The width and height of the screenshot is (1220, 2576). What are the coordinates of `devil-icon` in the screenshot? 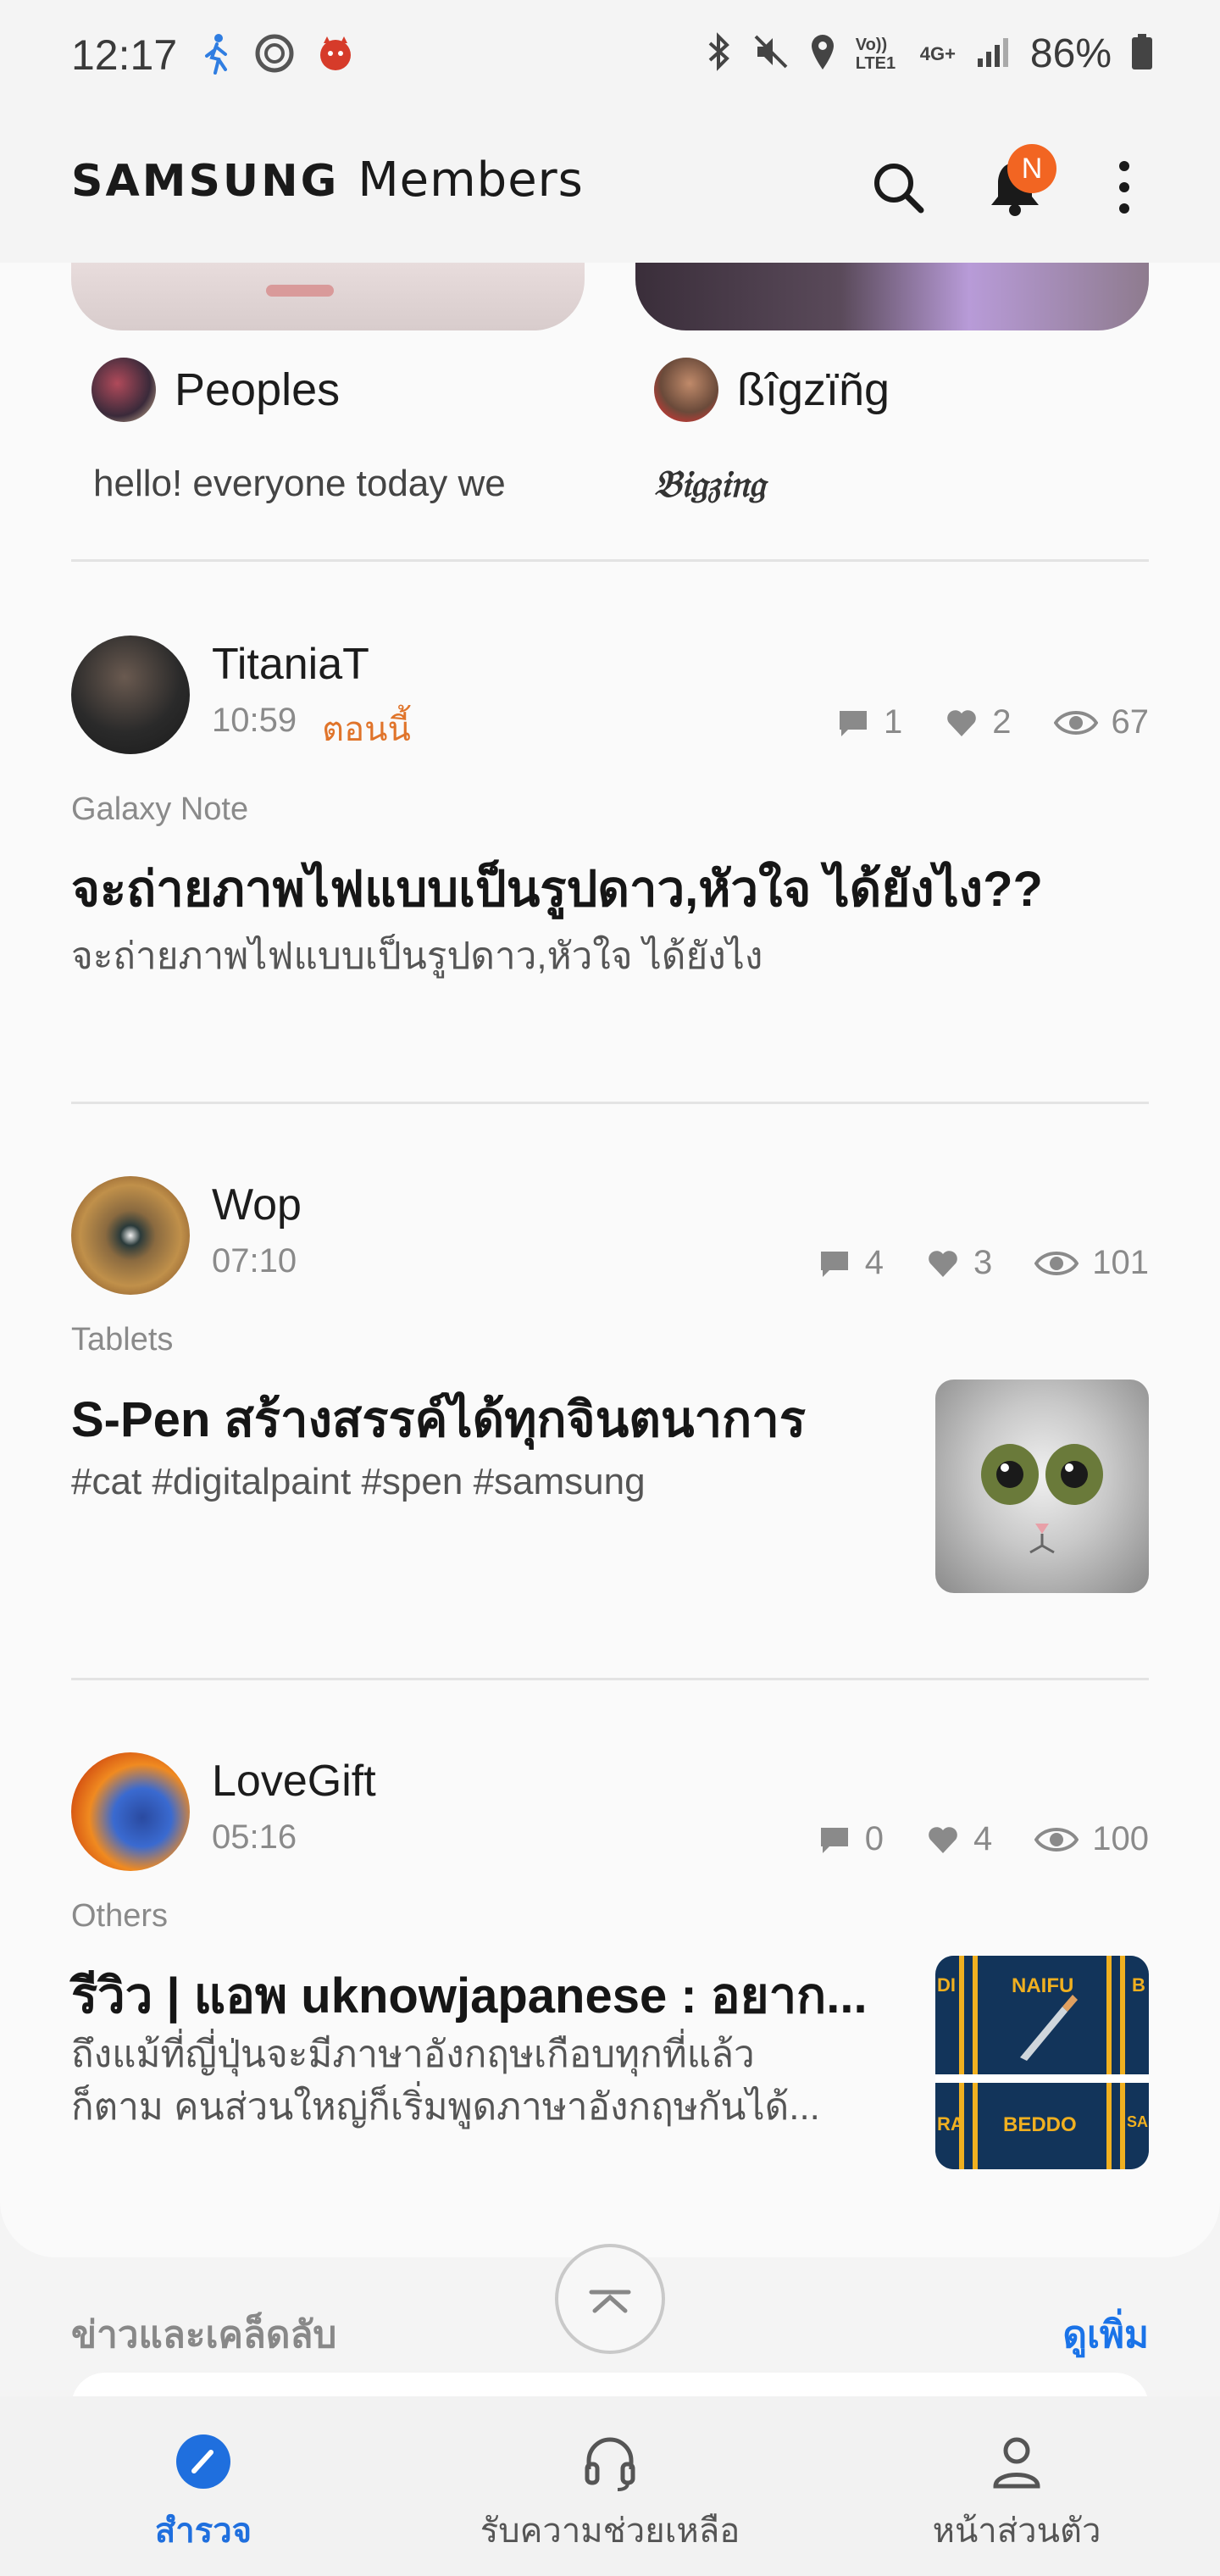 It's located at (335, 55).